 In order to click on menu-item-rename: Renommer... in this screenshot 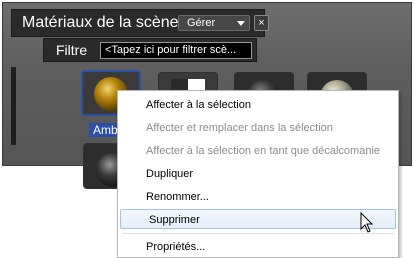, I will do `click(258, 197)`.